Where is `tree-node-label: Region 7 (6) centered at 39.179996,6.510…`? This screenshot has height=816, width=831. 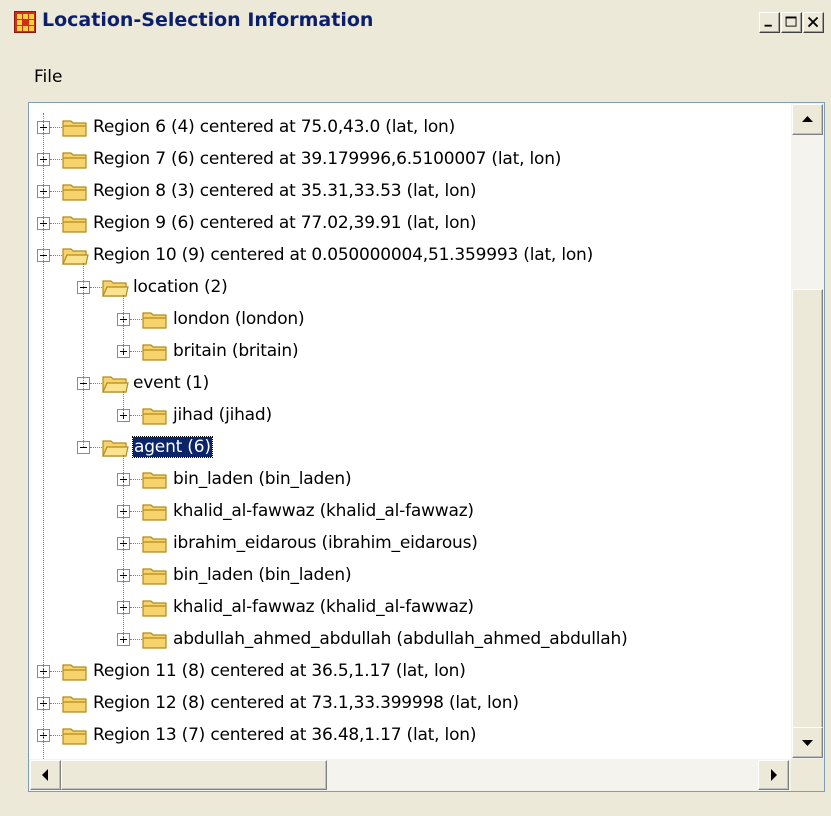 tree-node-label: Region 7 (6) centered at 39.179996,6.510… is located at coordinates (327, 159).